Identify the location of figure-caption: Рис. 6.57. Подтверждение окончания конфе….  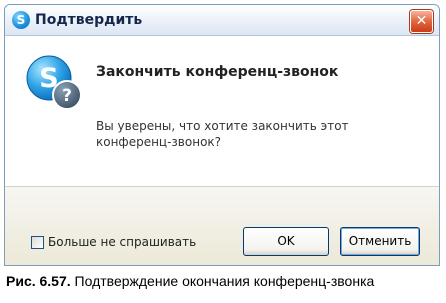
(190, 281).